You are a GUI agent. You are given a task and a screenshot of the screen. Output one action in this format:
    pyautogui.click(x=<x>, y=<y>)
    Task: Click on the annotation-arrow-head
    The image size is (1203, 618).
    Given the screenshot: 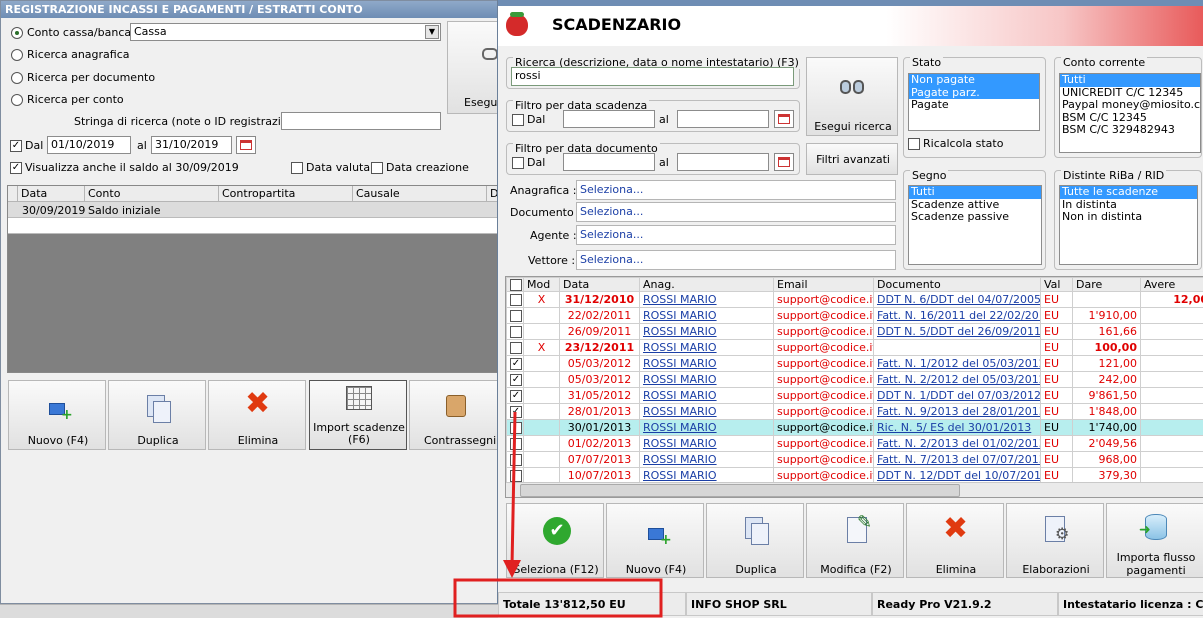 What is the action you would take?
    pyautogui.click(x=512, y=569)
    